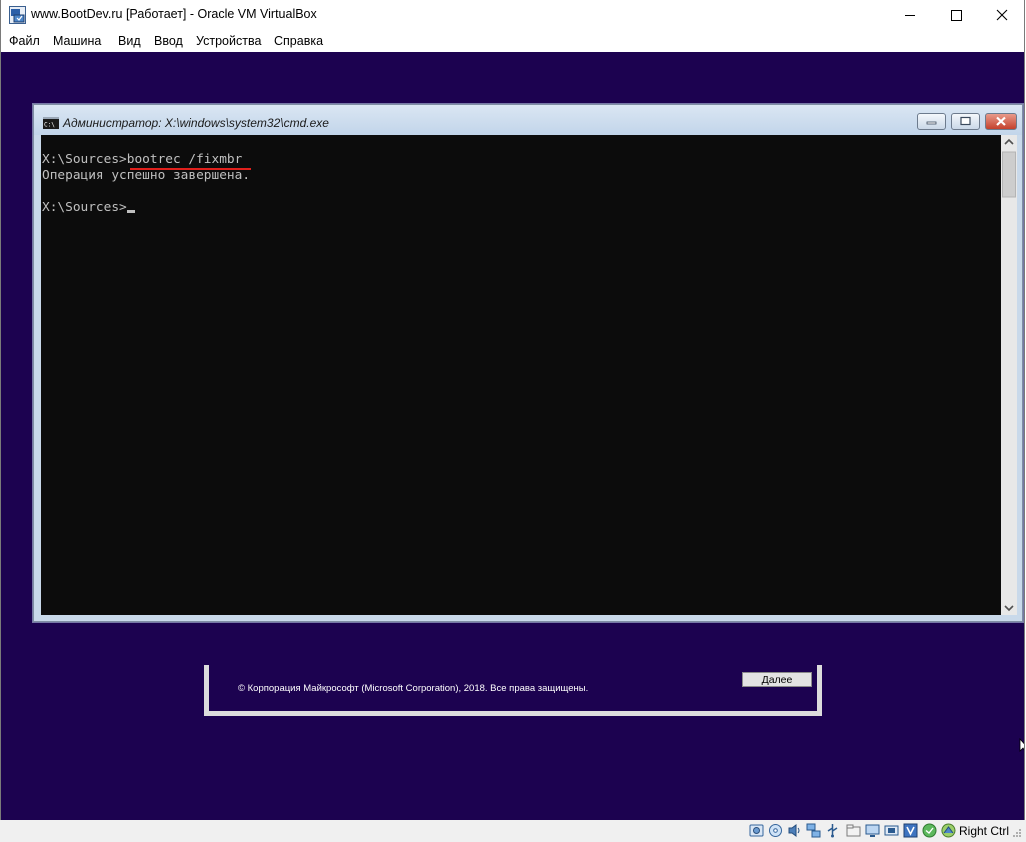 The image size is (1026, 842). What do you see at coordinates (832, 830) in the screenshot?
I see `usb-icon` at bounding box center [832, 830].